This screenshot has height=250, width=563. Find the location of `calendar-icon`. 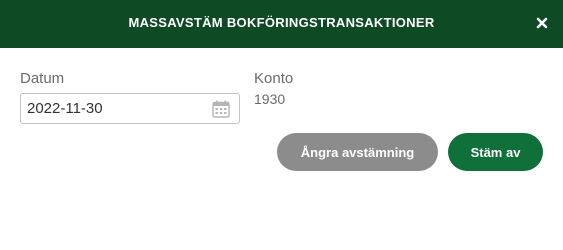

calendar-icon is located at coordinates (221, 109).